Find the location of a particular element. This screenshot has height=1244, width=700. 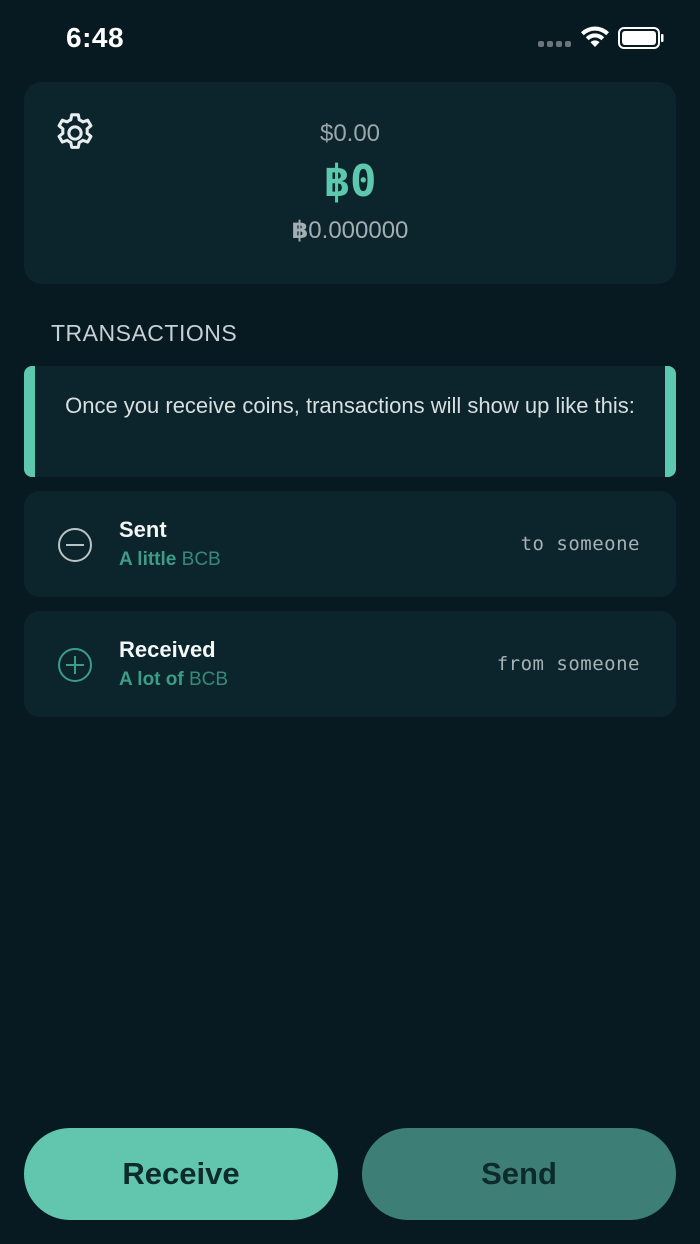

transaction-quantity: A lot of is located at coordinates (151, 679).